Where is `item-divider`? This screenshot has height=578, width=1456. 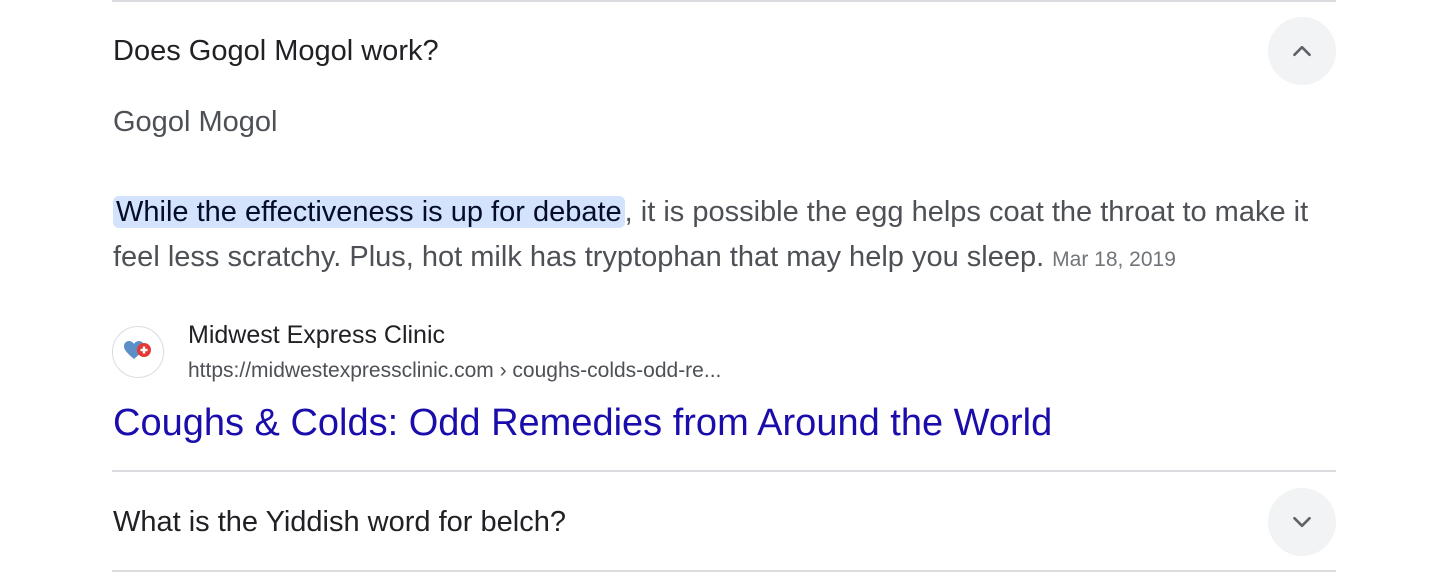
item-divider is located at coordinates (724, 471).